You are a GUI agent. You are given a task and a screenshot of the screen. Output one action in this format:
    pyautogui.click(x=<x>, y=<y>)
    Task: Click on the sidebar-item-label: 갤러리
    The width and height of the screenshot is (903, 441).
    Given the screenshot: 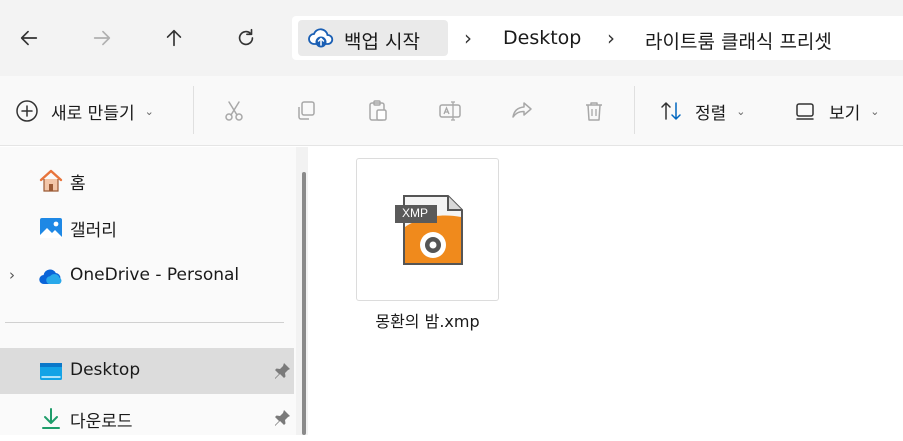 What is the action you would take?
    pyautogui.click(x=93, y=231)
    